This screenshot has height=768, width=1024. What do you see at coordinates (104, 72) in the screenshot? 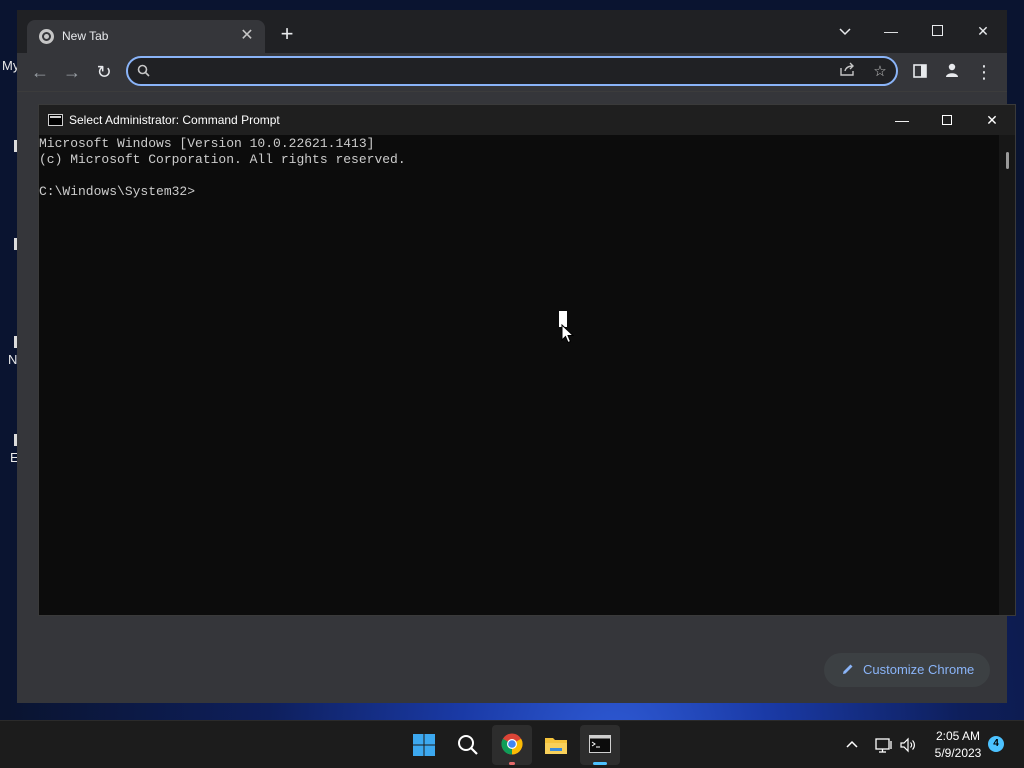
I see `reload-icon: ↻` at bounding box center [104, 72].